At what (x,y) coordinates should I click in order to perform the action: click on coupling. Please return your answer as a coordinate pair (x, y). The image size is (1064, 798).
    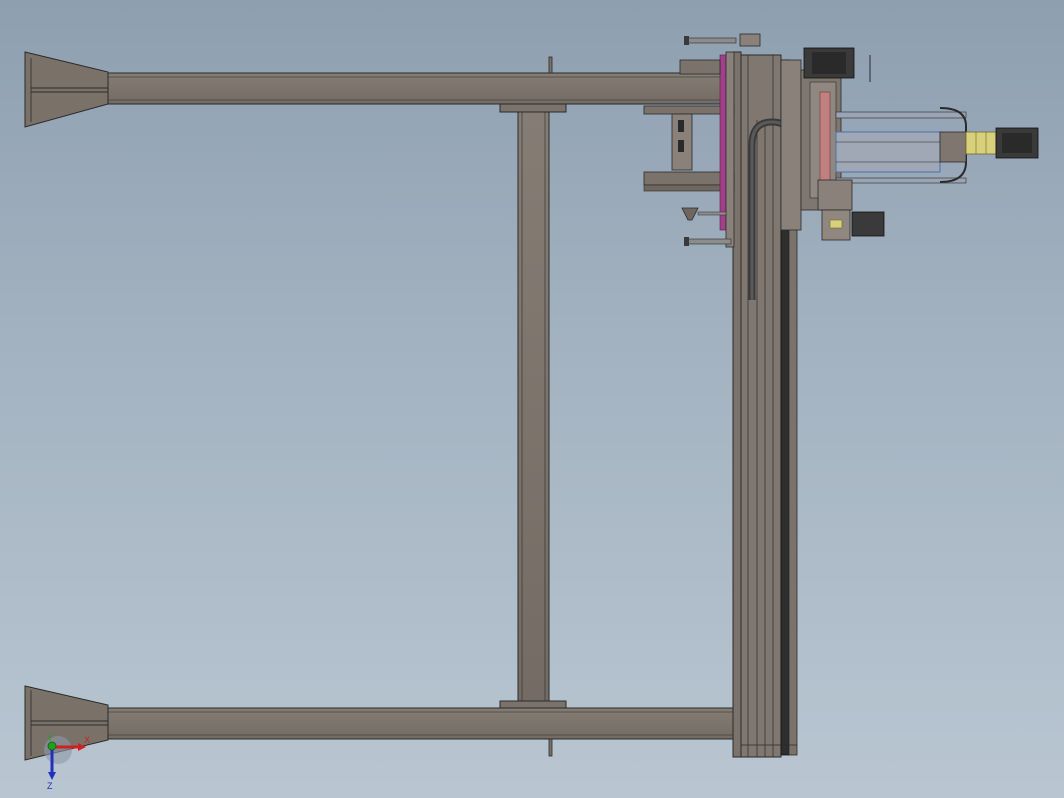
    Looking at the image, I should click on (981, 143).